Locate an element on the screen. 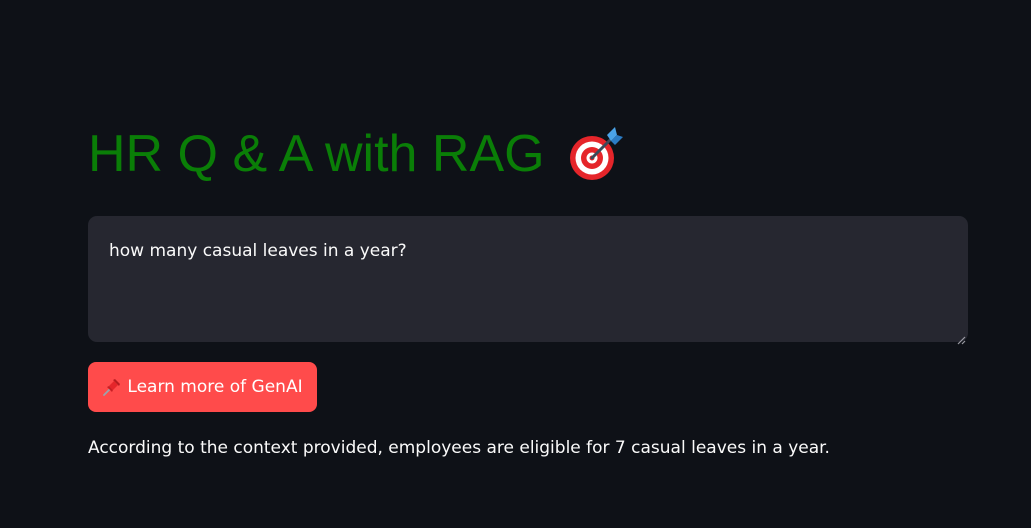 This screenshot has height=528, width=1031. pushpin-icon is located at coordinates (112, 387).